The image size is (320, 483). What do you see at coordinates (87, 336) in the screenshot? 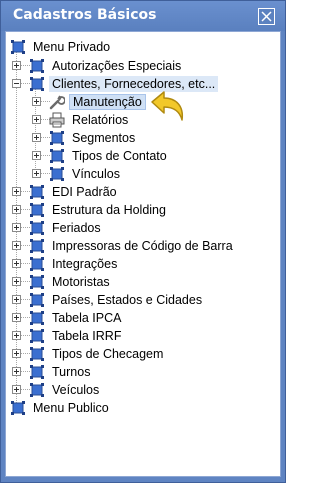
I see `tree-node-label: Tabela IRRF` at bounding box center [87, 336].